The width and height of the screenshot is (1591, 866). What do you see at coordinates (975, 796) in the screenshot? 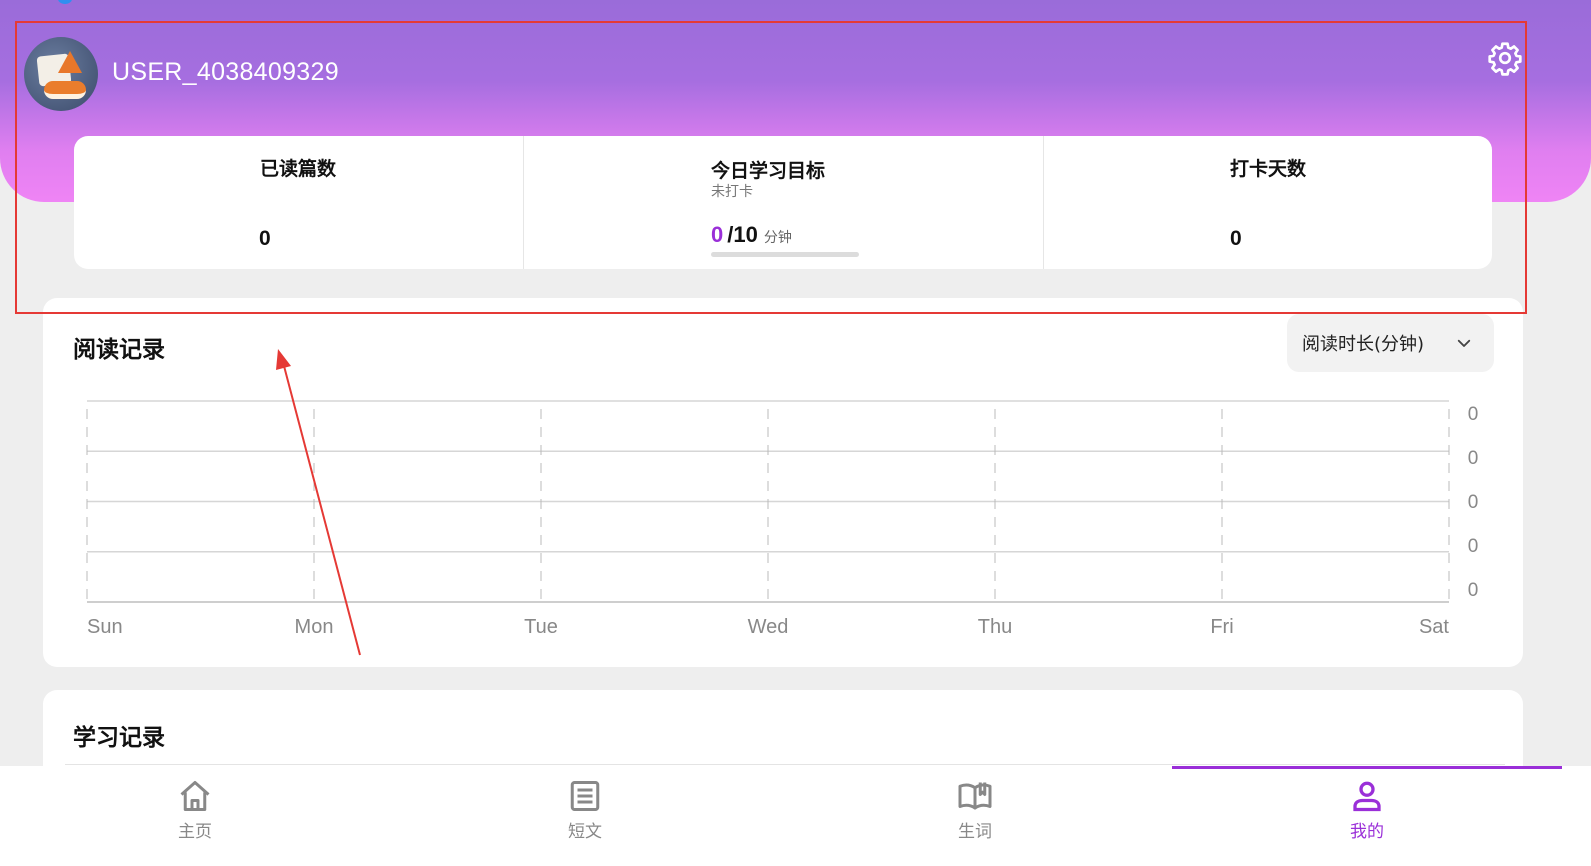
I see `book-icon` at bounding box center [975, 796].